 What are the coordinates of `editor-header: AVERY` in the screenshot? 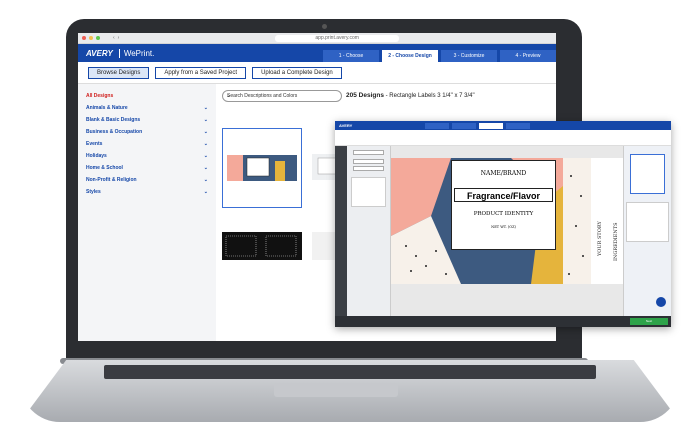 It's located at (503, 125).